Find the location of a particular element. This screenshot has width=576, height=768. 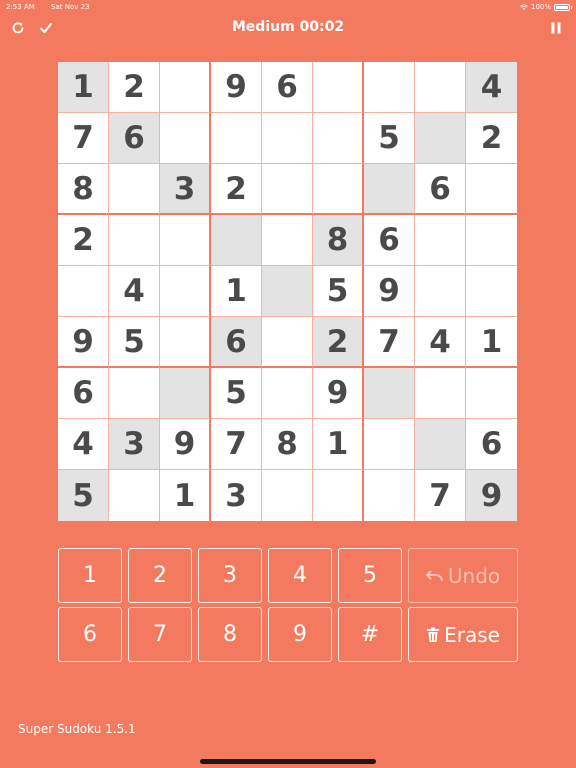

trash-icon is located at coordinates (433, 634).